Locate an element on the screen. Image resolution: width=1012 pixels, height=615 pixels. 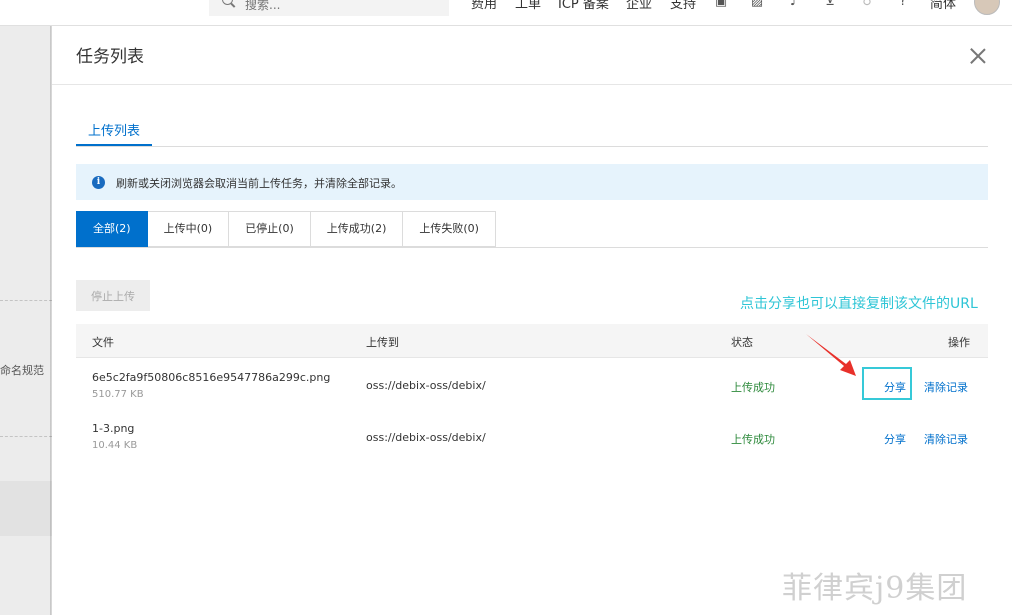
bulb-icon: ♁ is located at coordinates (867, 4).